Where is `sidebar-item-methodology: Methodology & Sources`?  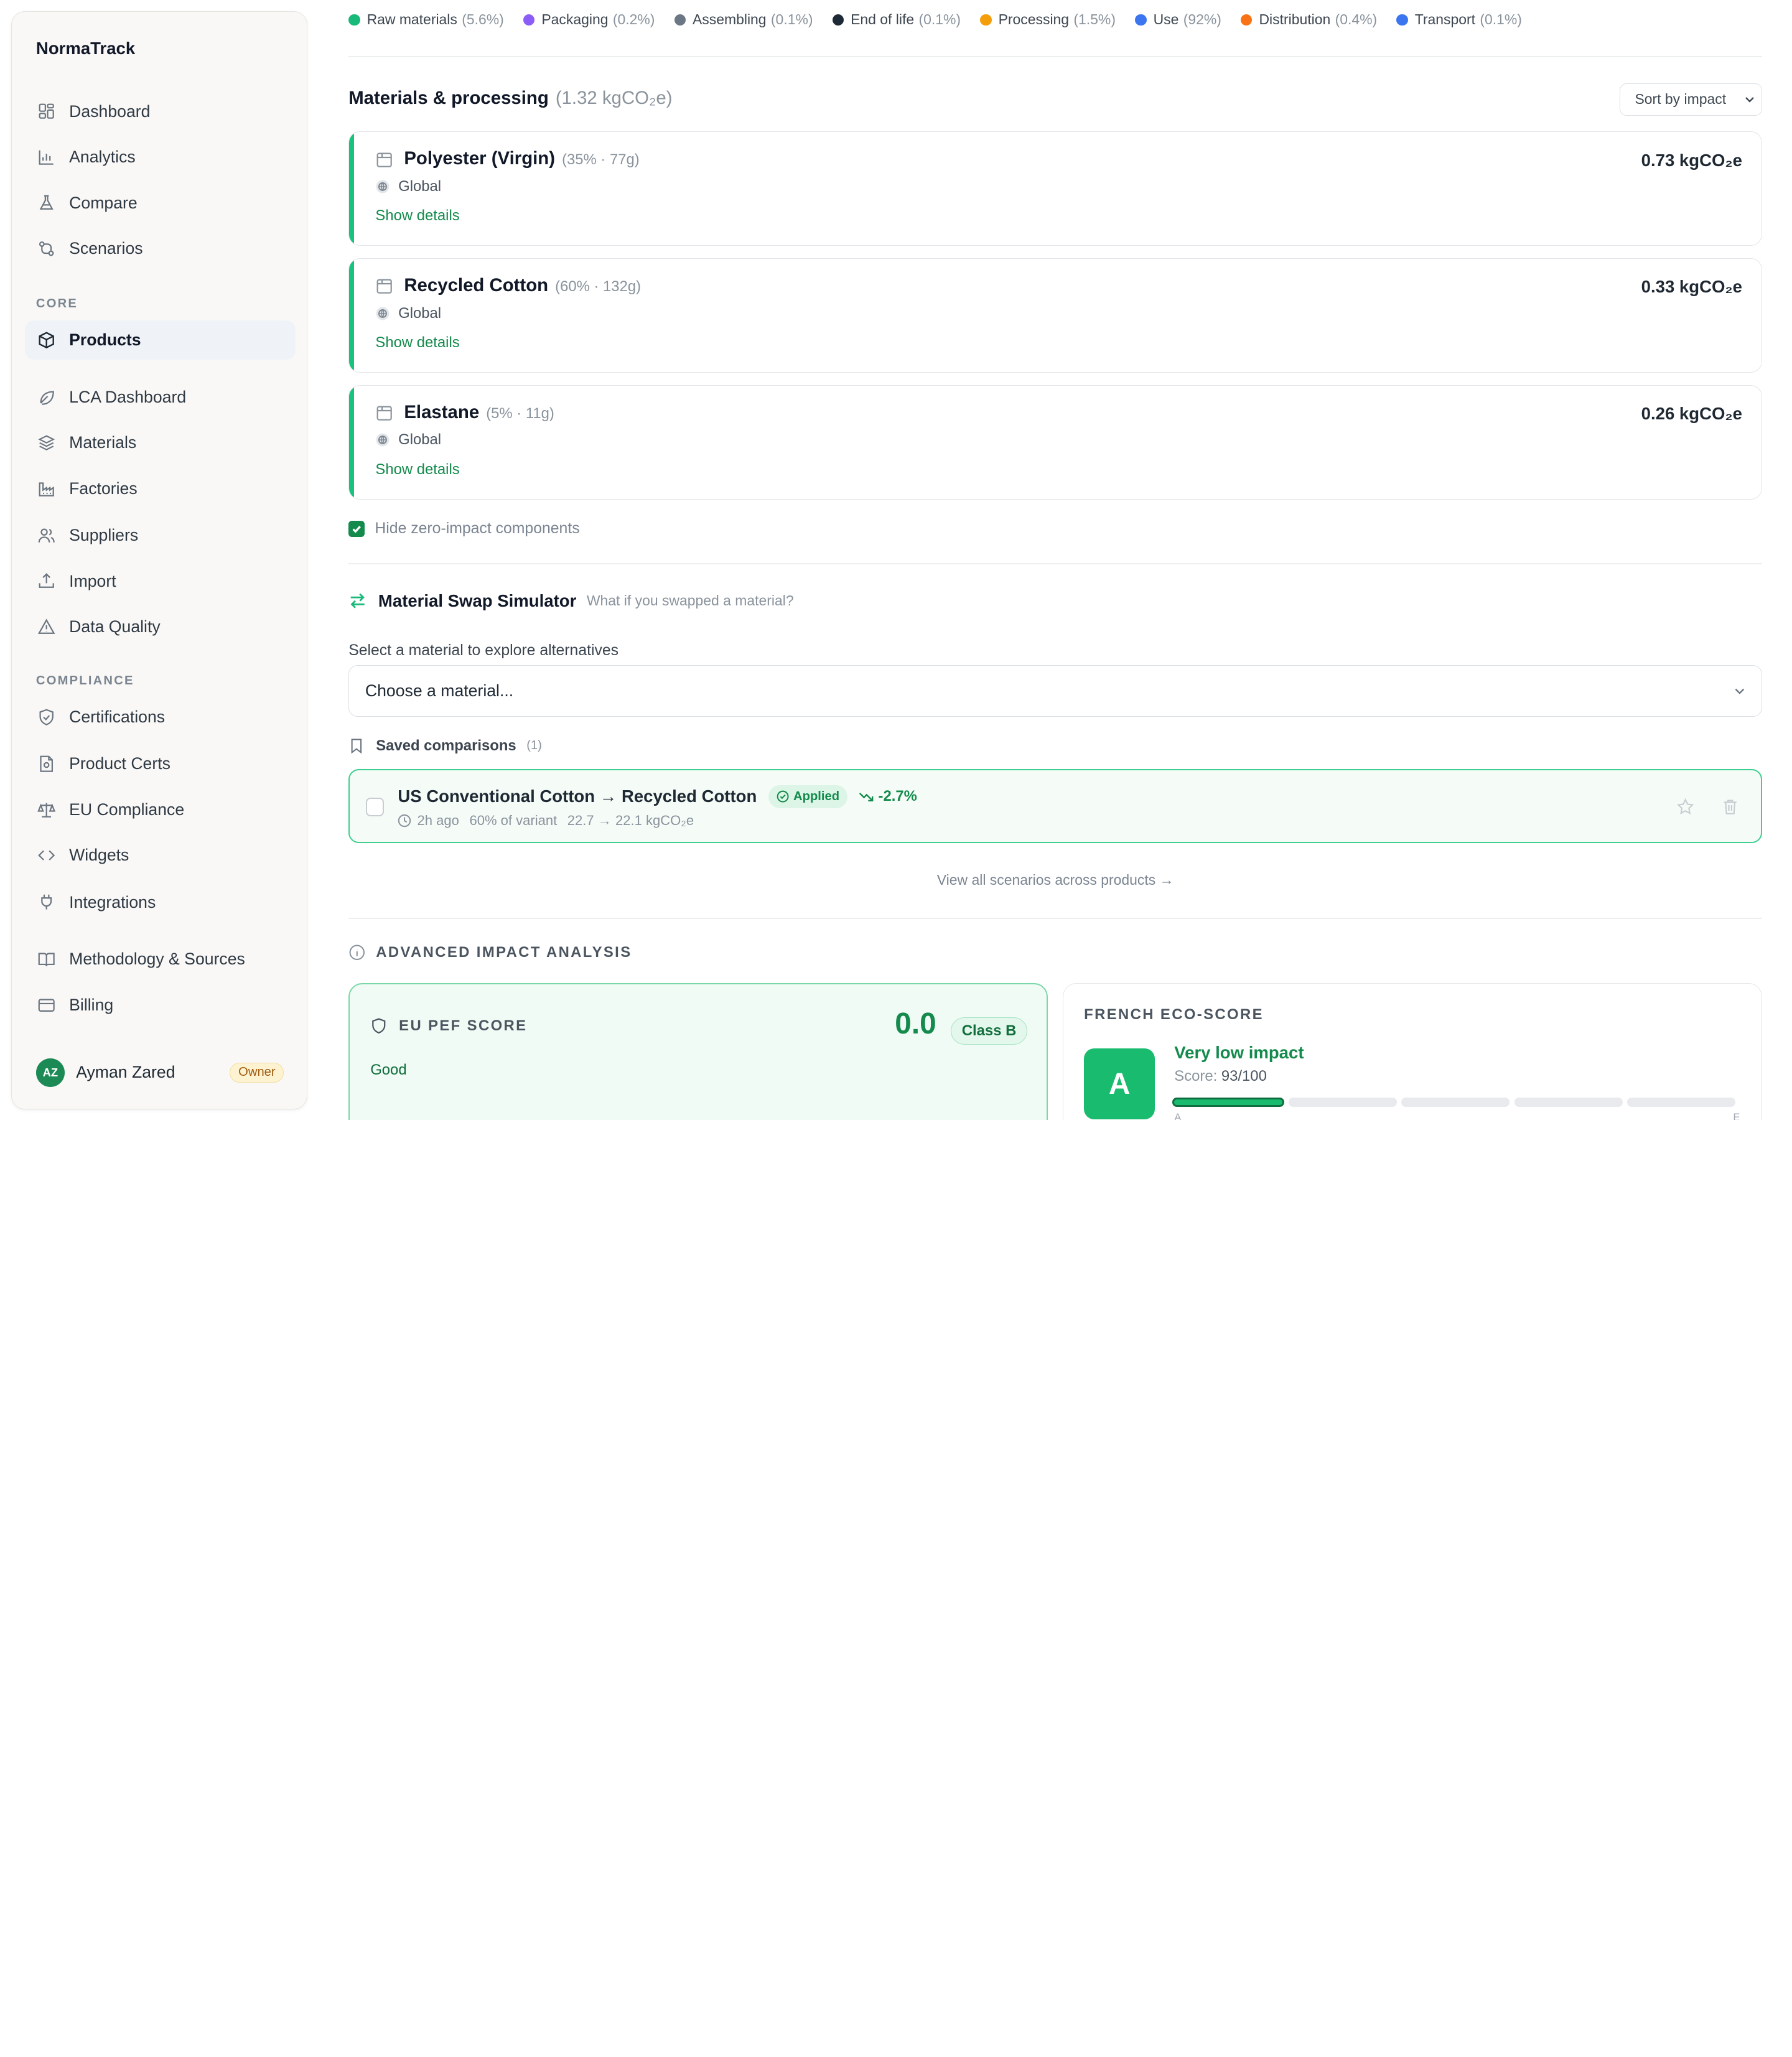
sidebar-item-methodology: Methodology & Sources is located at coordinates (160, 959).